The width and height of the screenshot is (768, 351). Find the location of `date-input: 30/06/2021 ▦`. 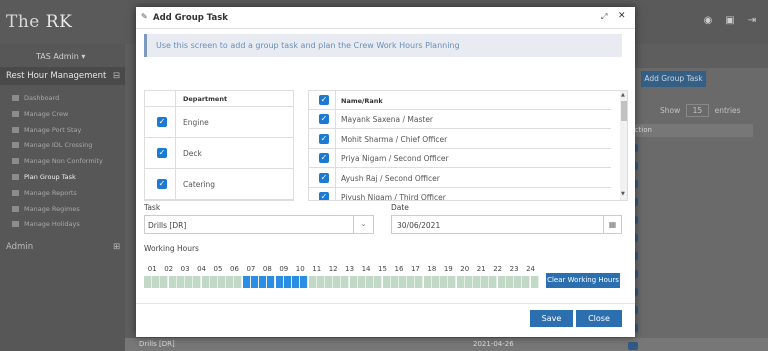

date-input: 30/06/2021 ▦ is located at coordinates (506, 224).